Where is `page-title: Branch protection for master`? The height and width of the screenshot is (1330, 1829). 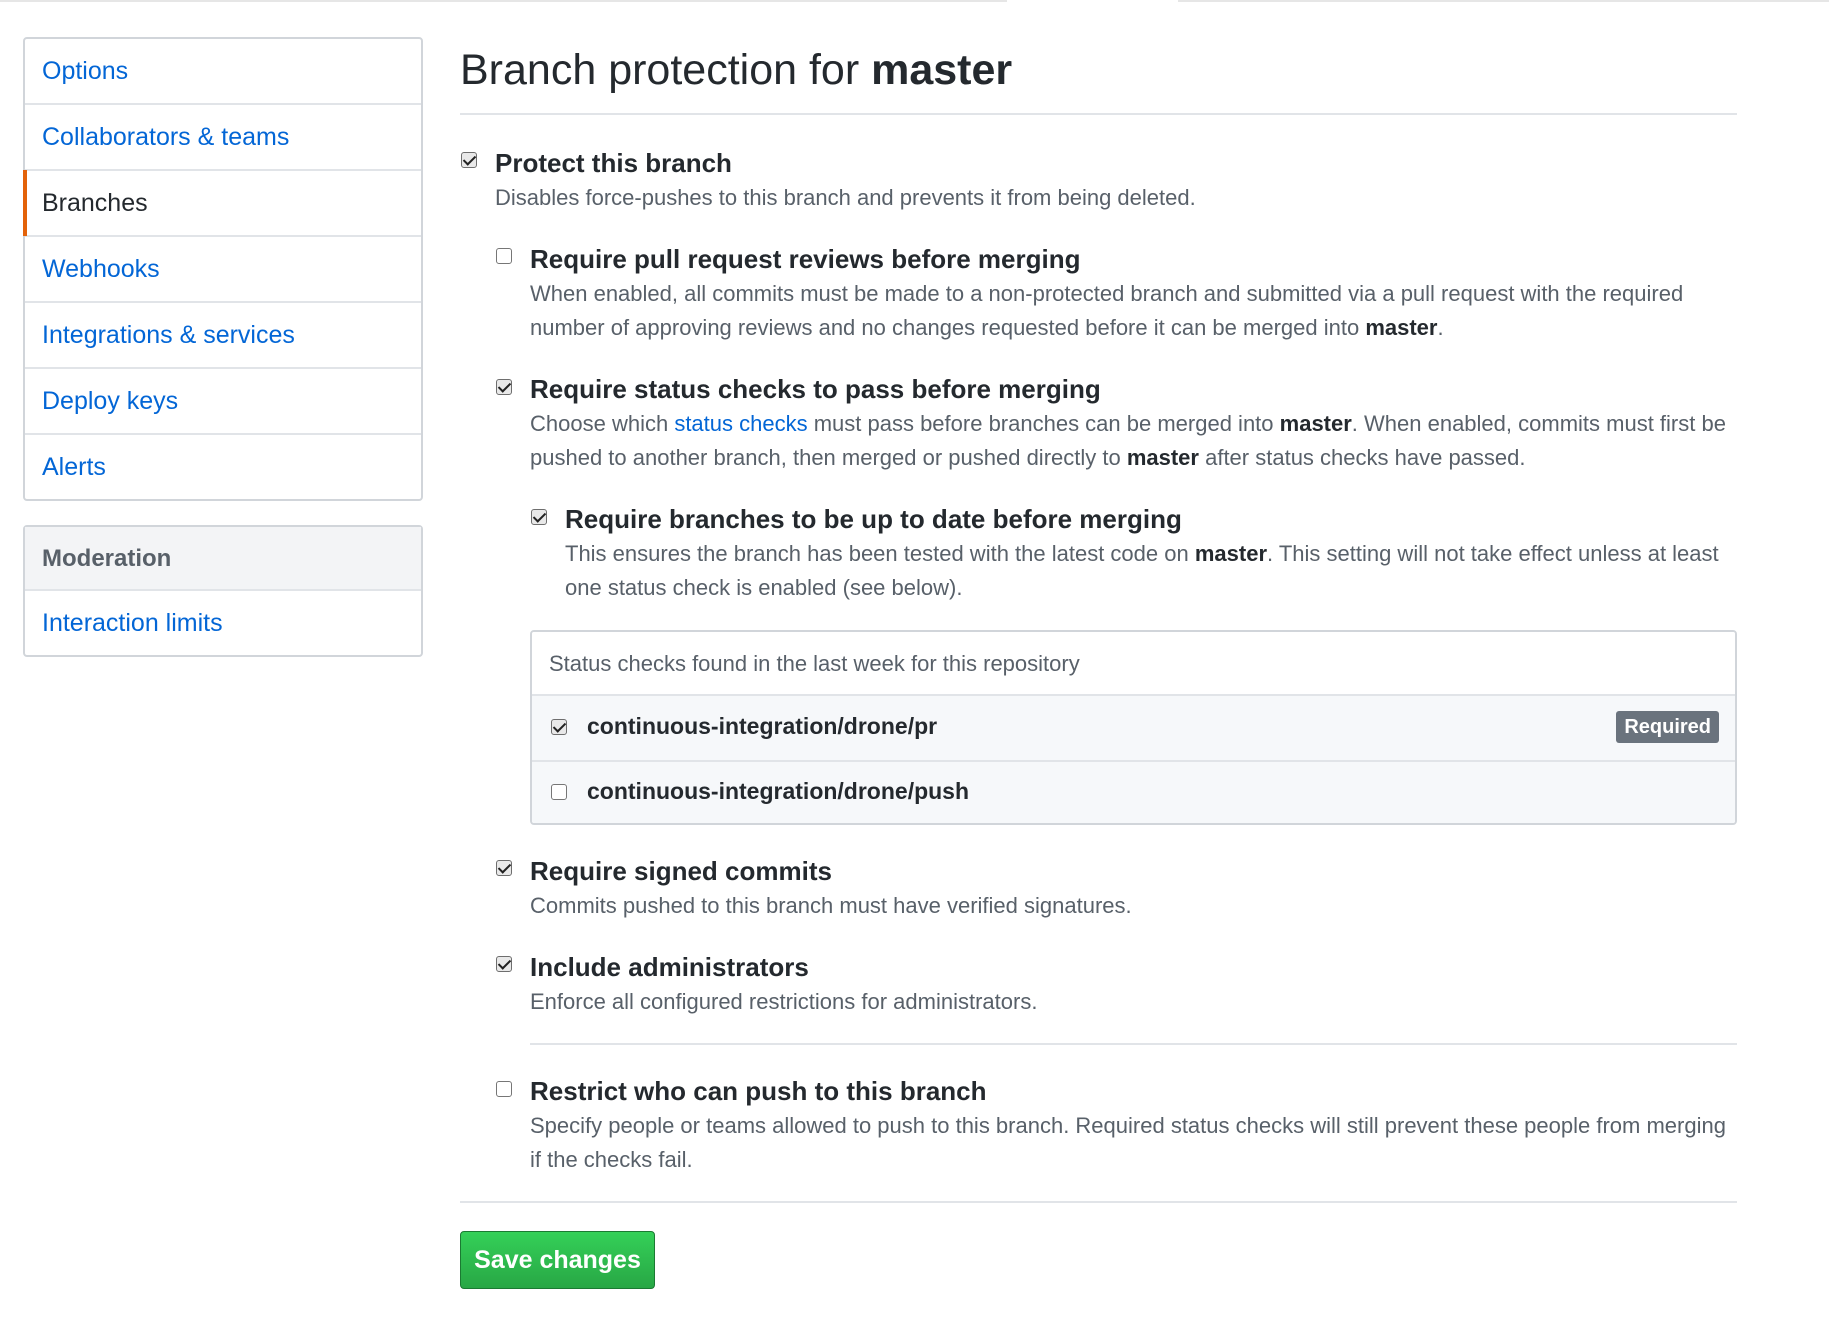
page-title: Branch protection for master is located at coordinates (736, 70).